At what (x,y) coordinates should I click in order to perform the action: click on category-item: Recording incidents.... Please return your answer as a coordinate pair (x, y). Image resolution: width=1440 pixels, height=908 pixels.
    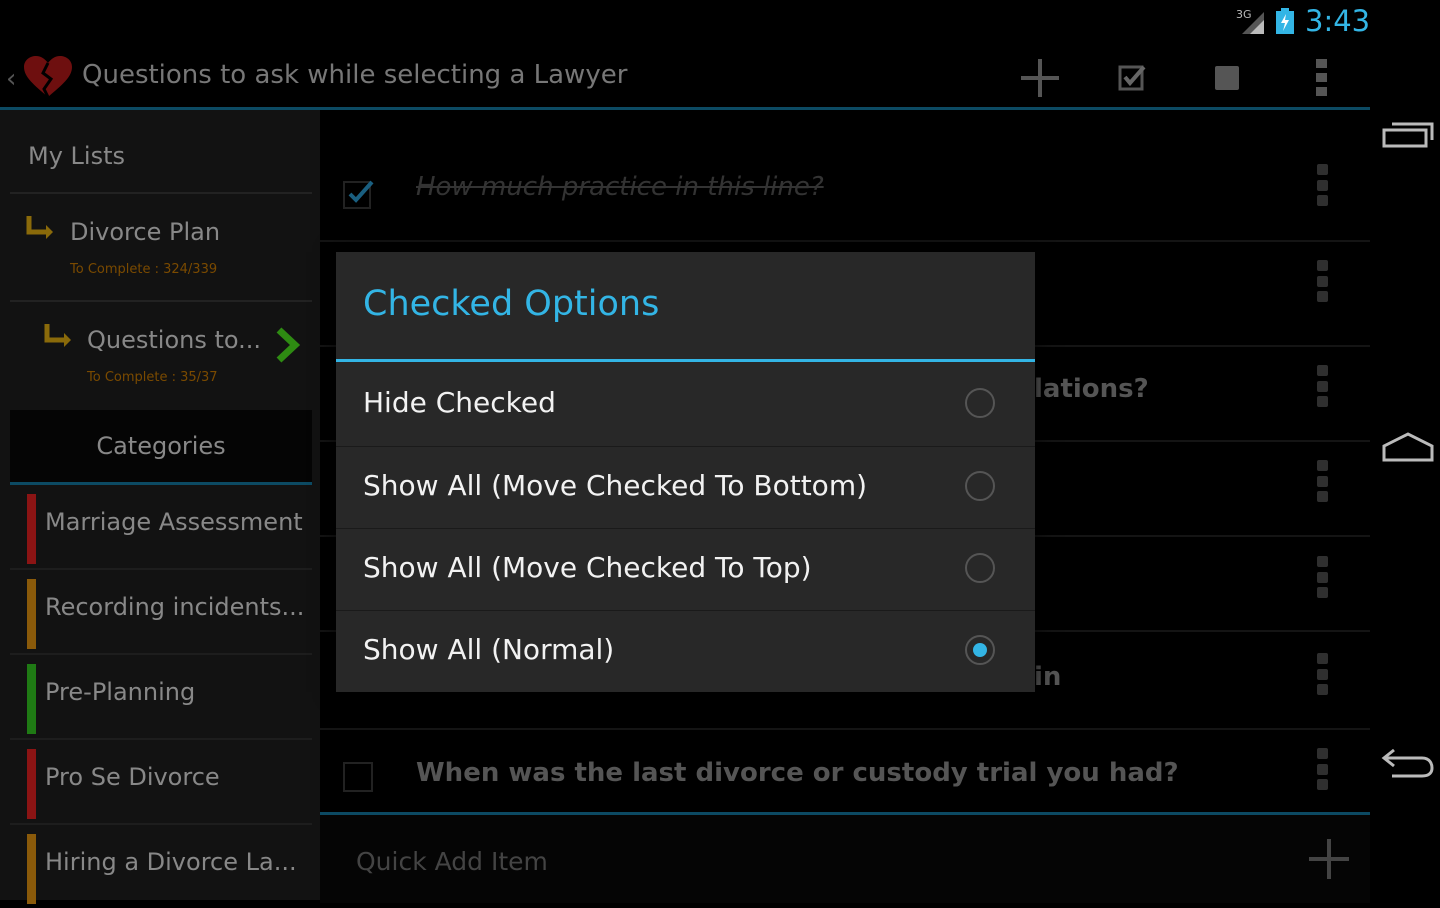
    Looking at the image, I should click on (161, 613).